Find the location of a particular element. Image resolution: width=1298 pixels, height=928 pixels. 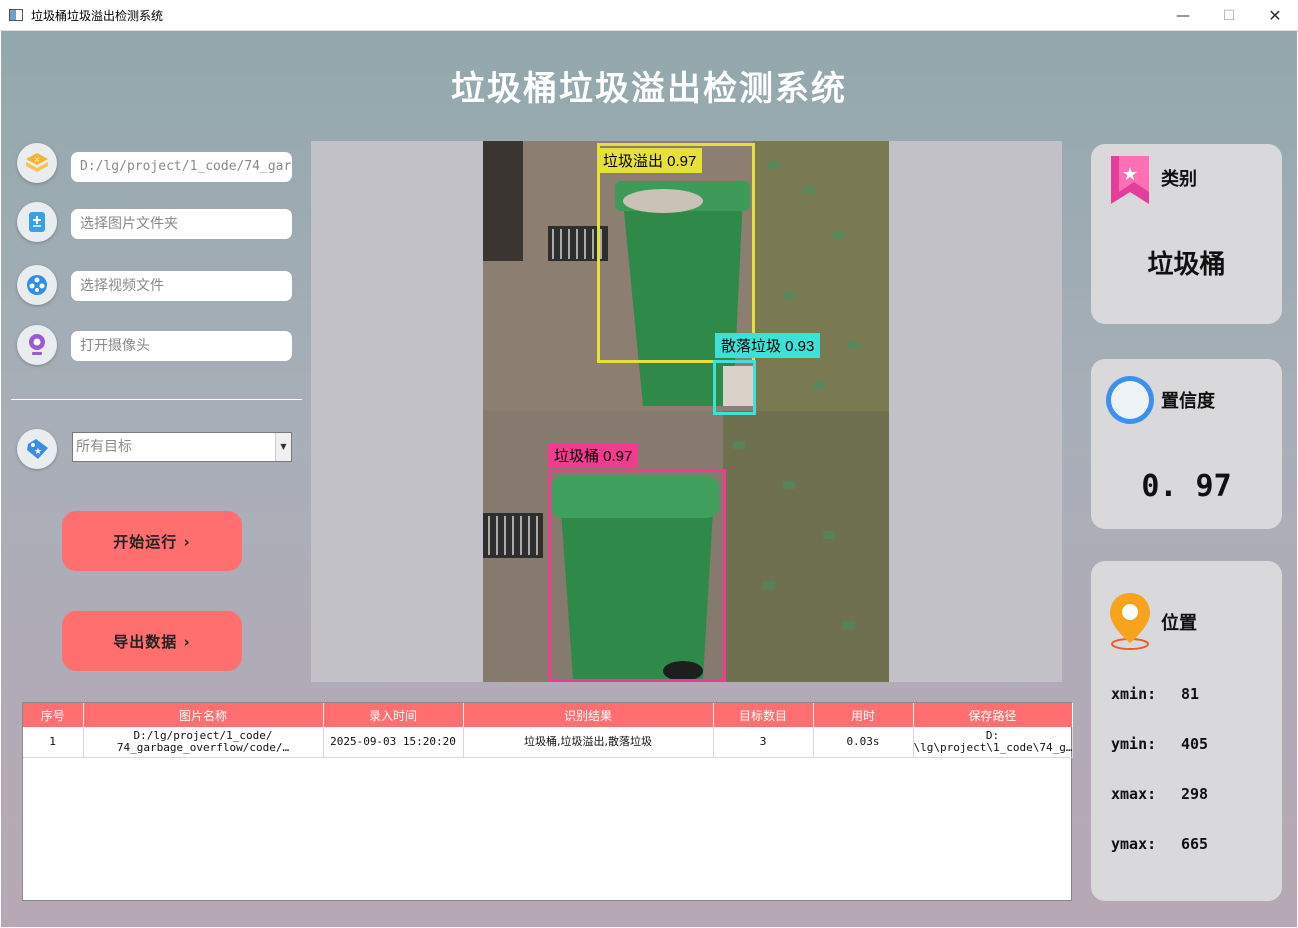

header-duration: 用时 is located at coordinates (863, 715).